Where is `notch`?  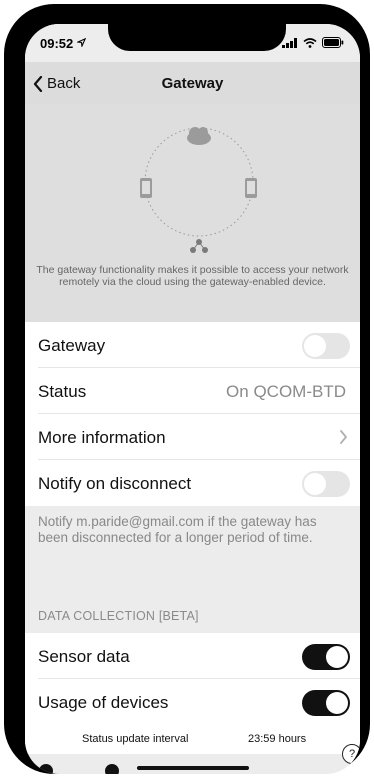 notch is located at coordinates (197, 37).